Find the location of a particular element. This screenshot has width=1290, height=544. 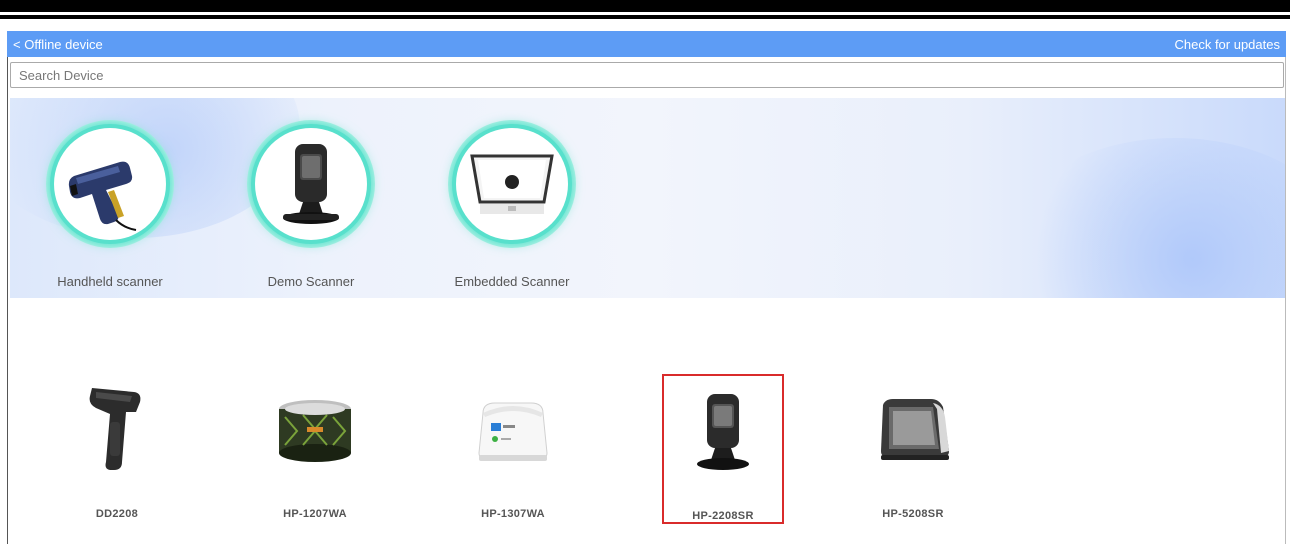

product-name: HP-1207WA is located at coordinates (315, 514).